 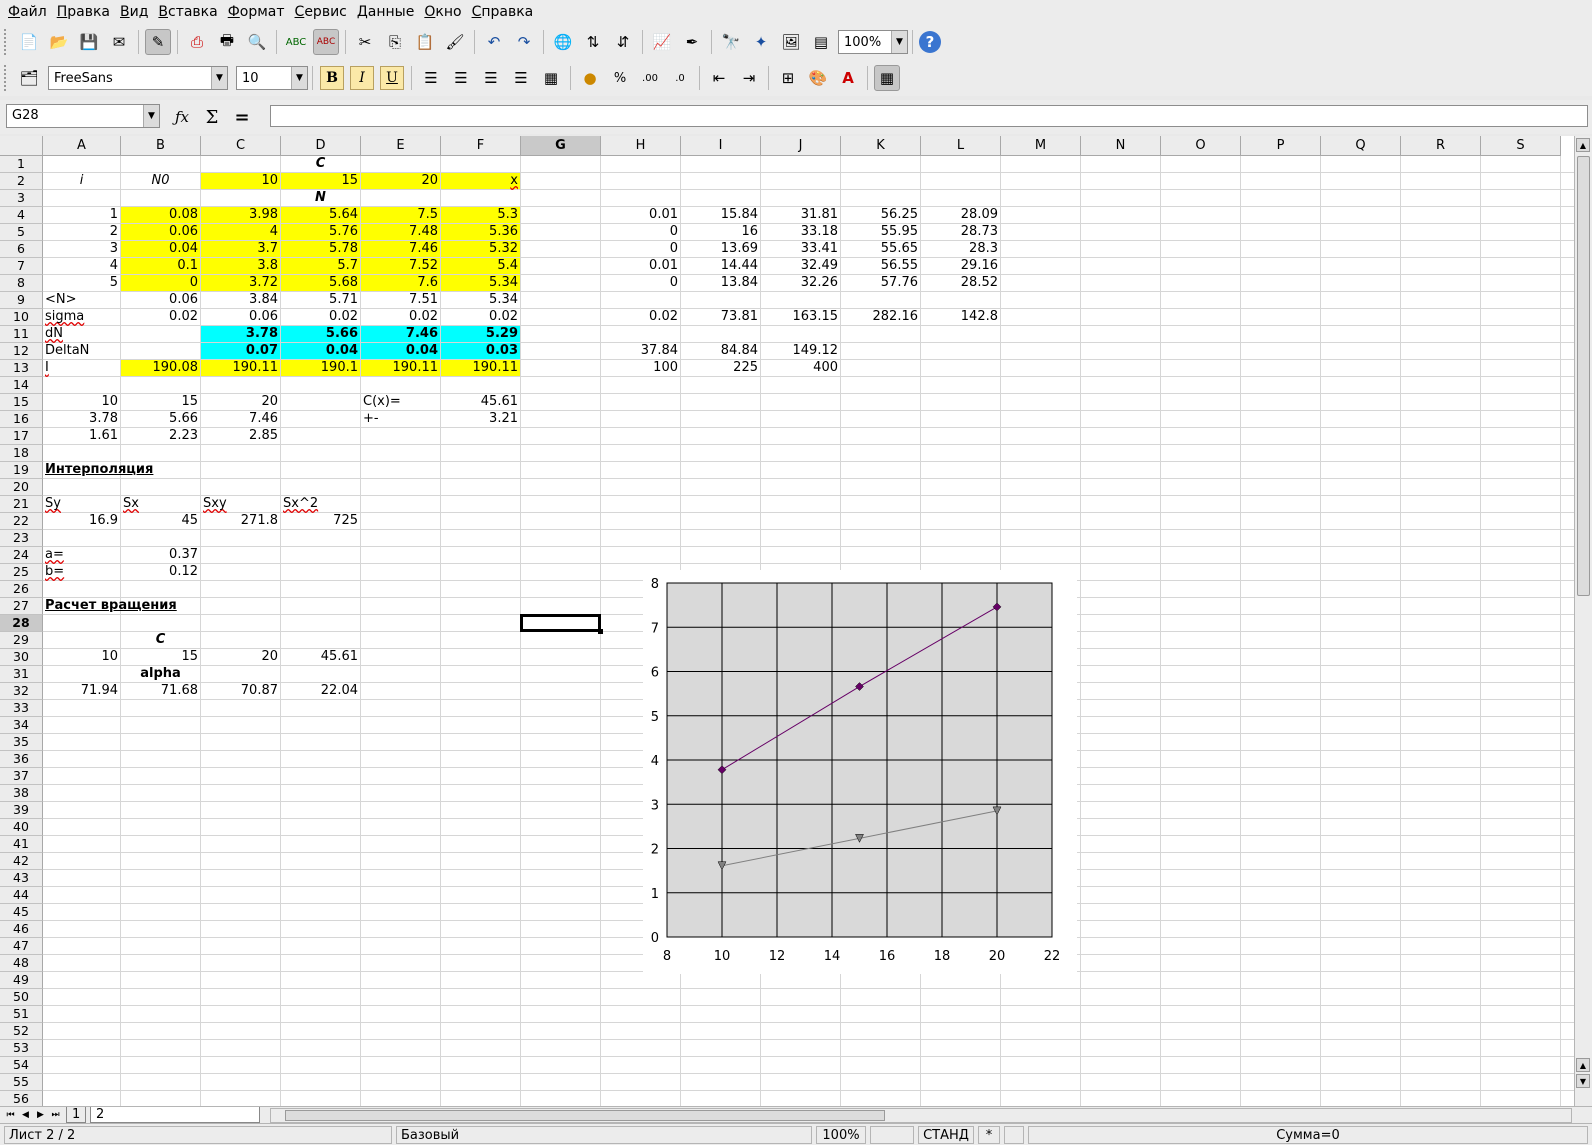 What do you see at coordinates (480, 317) in the screenshot?
I see `cell-f10: 0.02` at bounding box center [480, 317].